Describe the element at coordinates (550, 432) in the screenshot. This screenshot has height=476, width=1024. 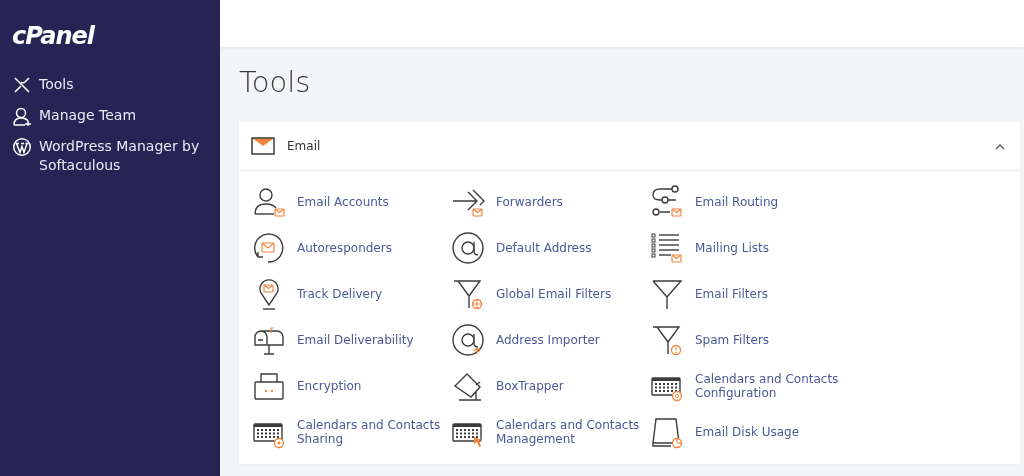
I see `tool-link: Calendars and Contacts Management` at that location.